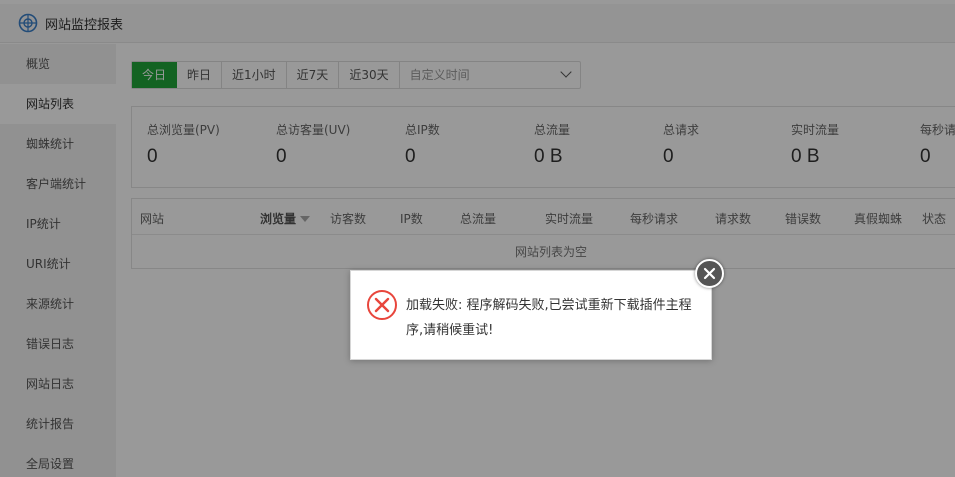  I want to click on close-icon, so click(709, 273).